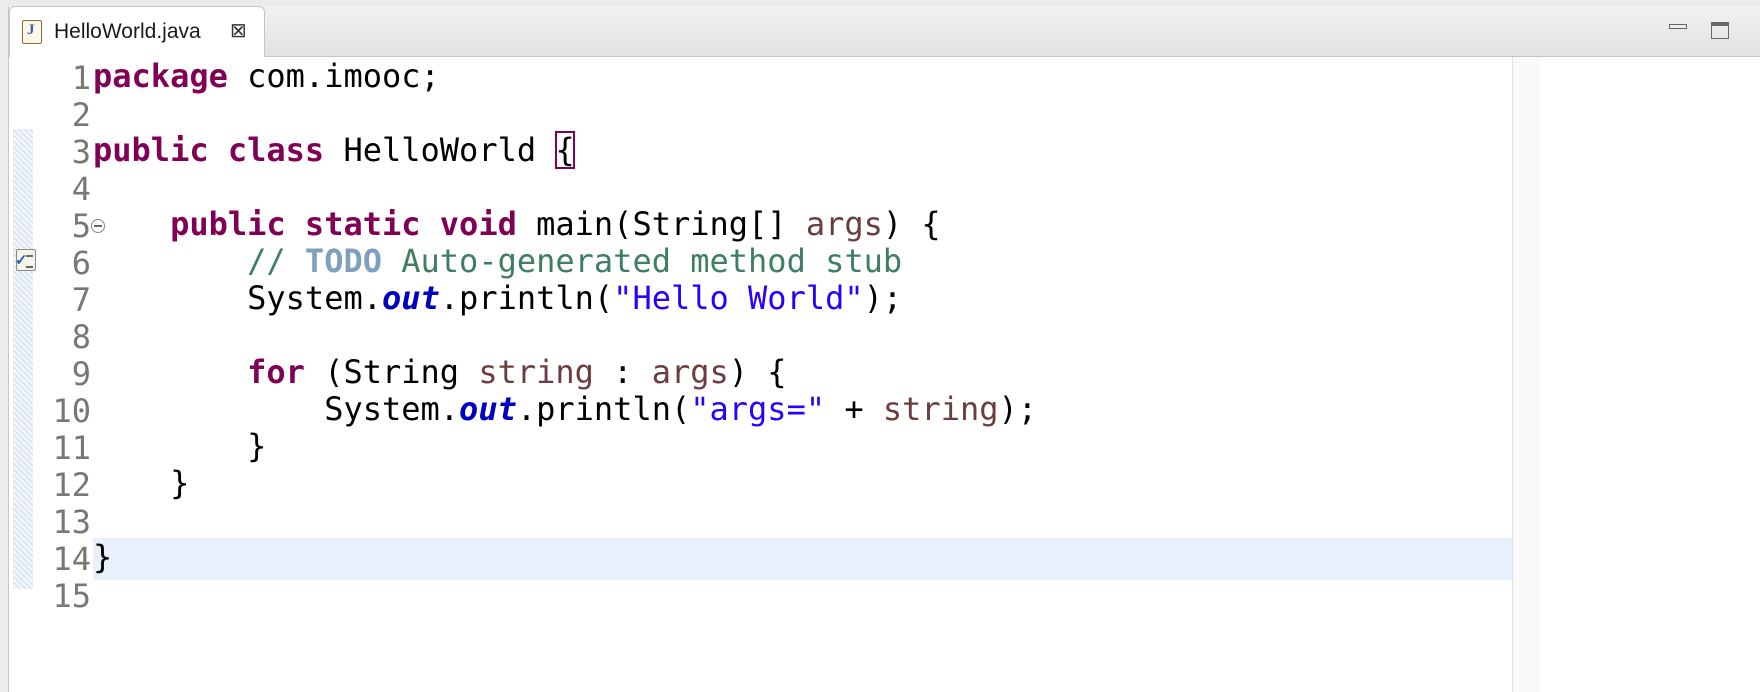 This screenshot has width=1760, height=692. Describe the element at coordinates (884, 31) in the screenshot. I see `editor-tab-bar: J HelloWorld.java ⊠` at that location.